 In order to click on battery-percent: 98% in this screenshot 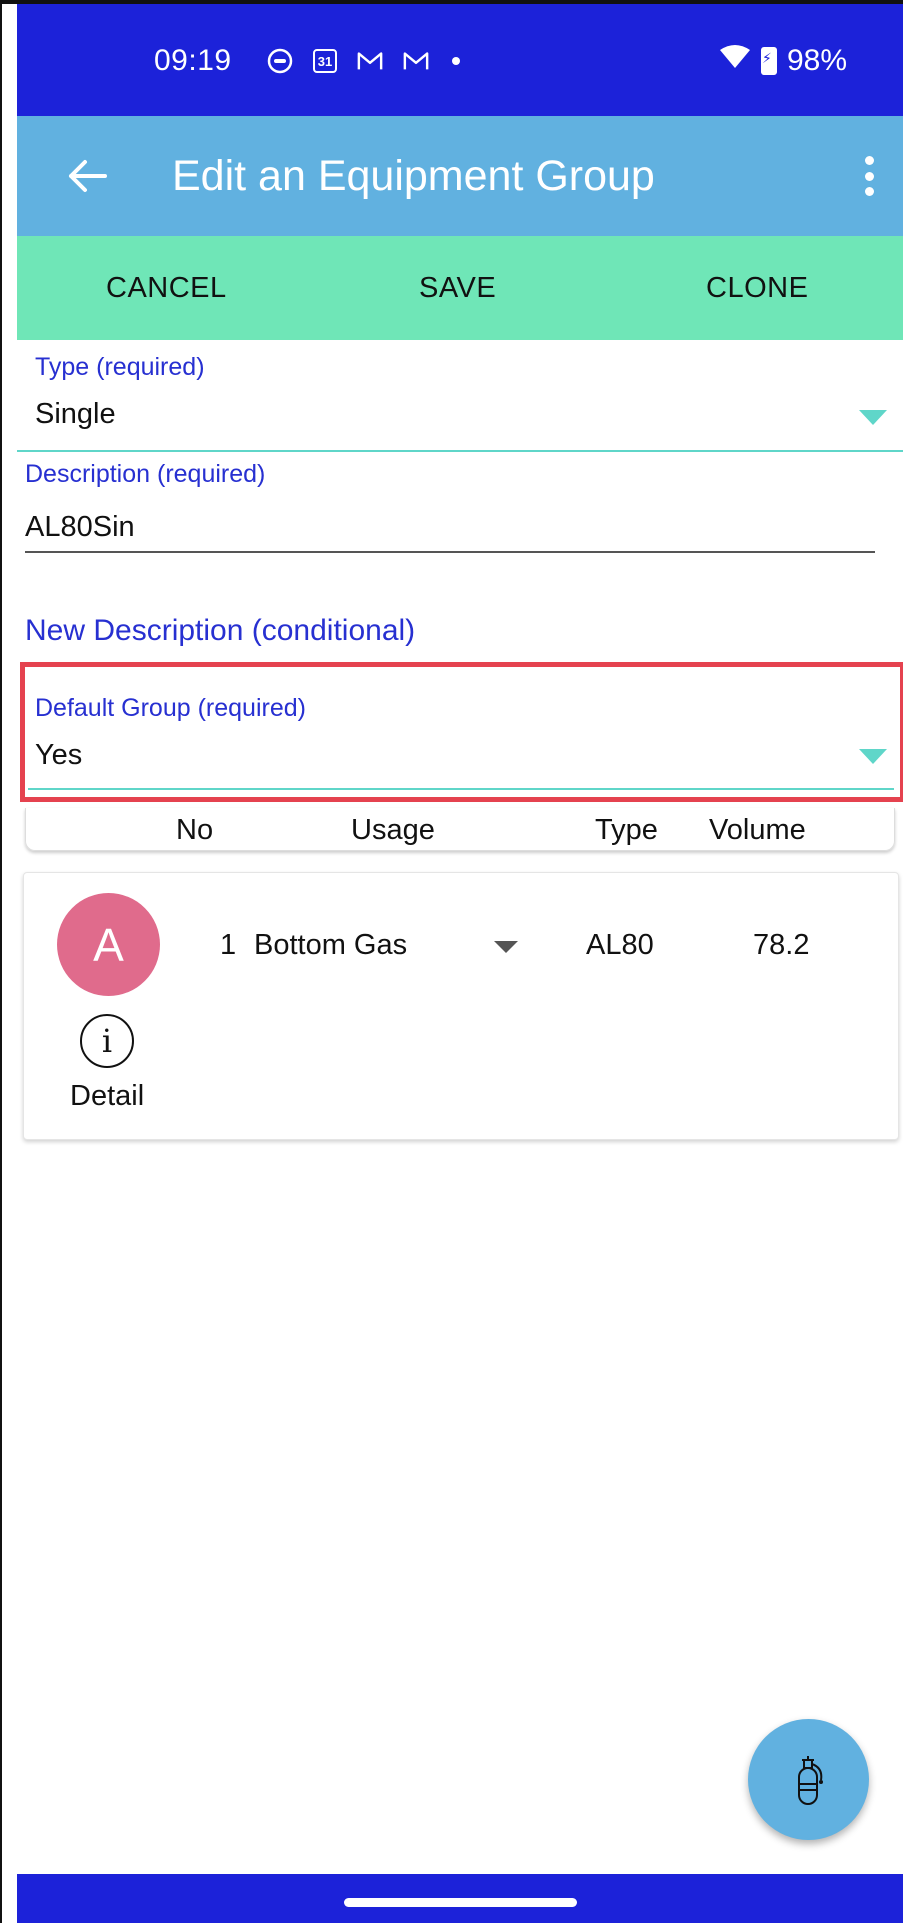, I will do `click(816, 60)`.